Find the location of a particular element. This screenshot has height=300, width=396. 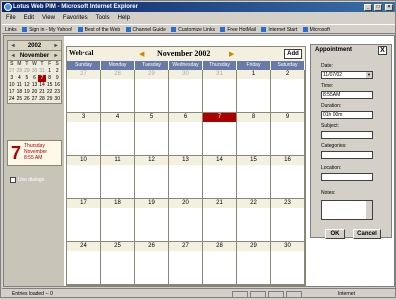

link-my-yahoo: Sign in - My Yahoo! is located at coordinates (47, 29).